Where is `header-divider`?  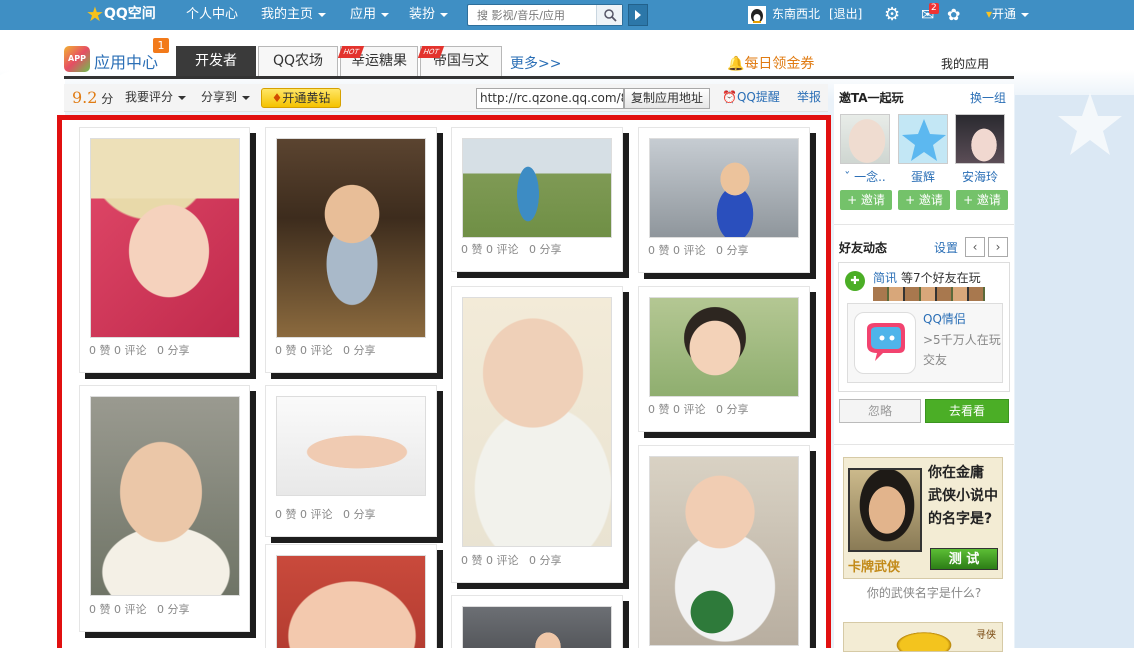 header-divider is located at coordinates (539, 77).